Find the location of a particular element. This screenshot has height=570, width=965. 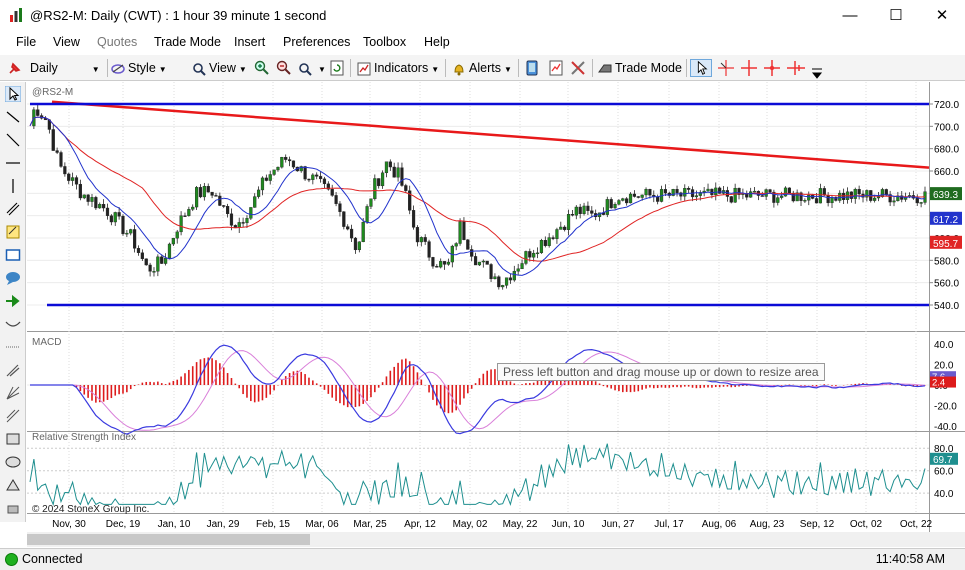

price-tick-label: 660.0 is located at coordinates (946, 172).